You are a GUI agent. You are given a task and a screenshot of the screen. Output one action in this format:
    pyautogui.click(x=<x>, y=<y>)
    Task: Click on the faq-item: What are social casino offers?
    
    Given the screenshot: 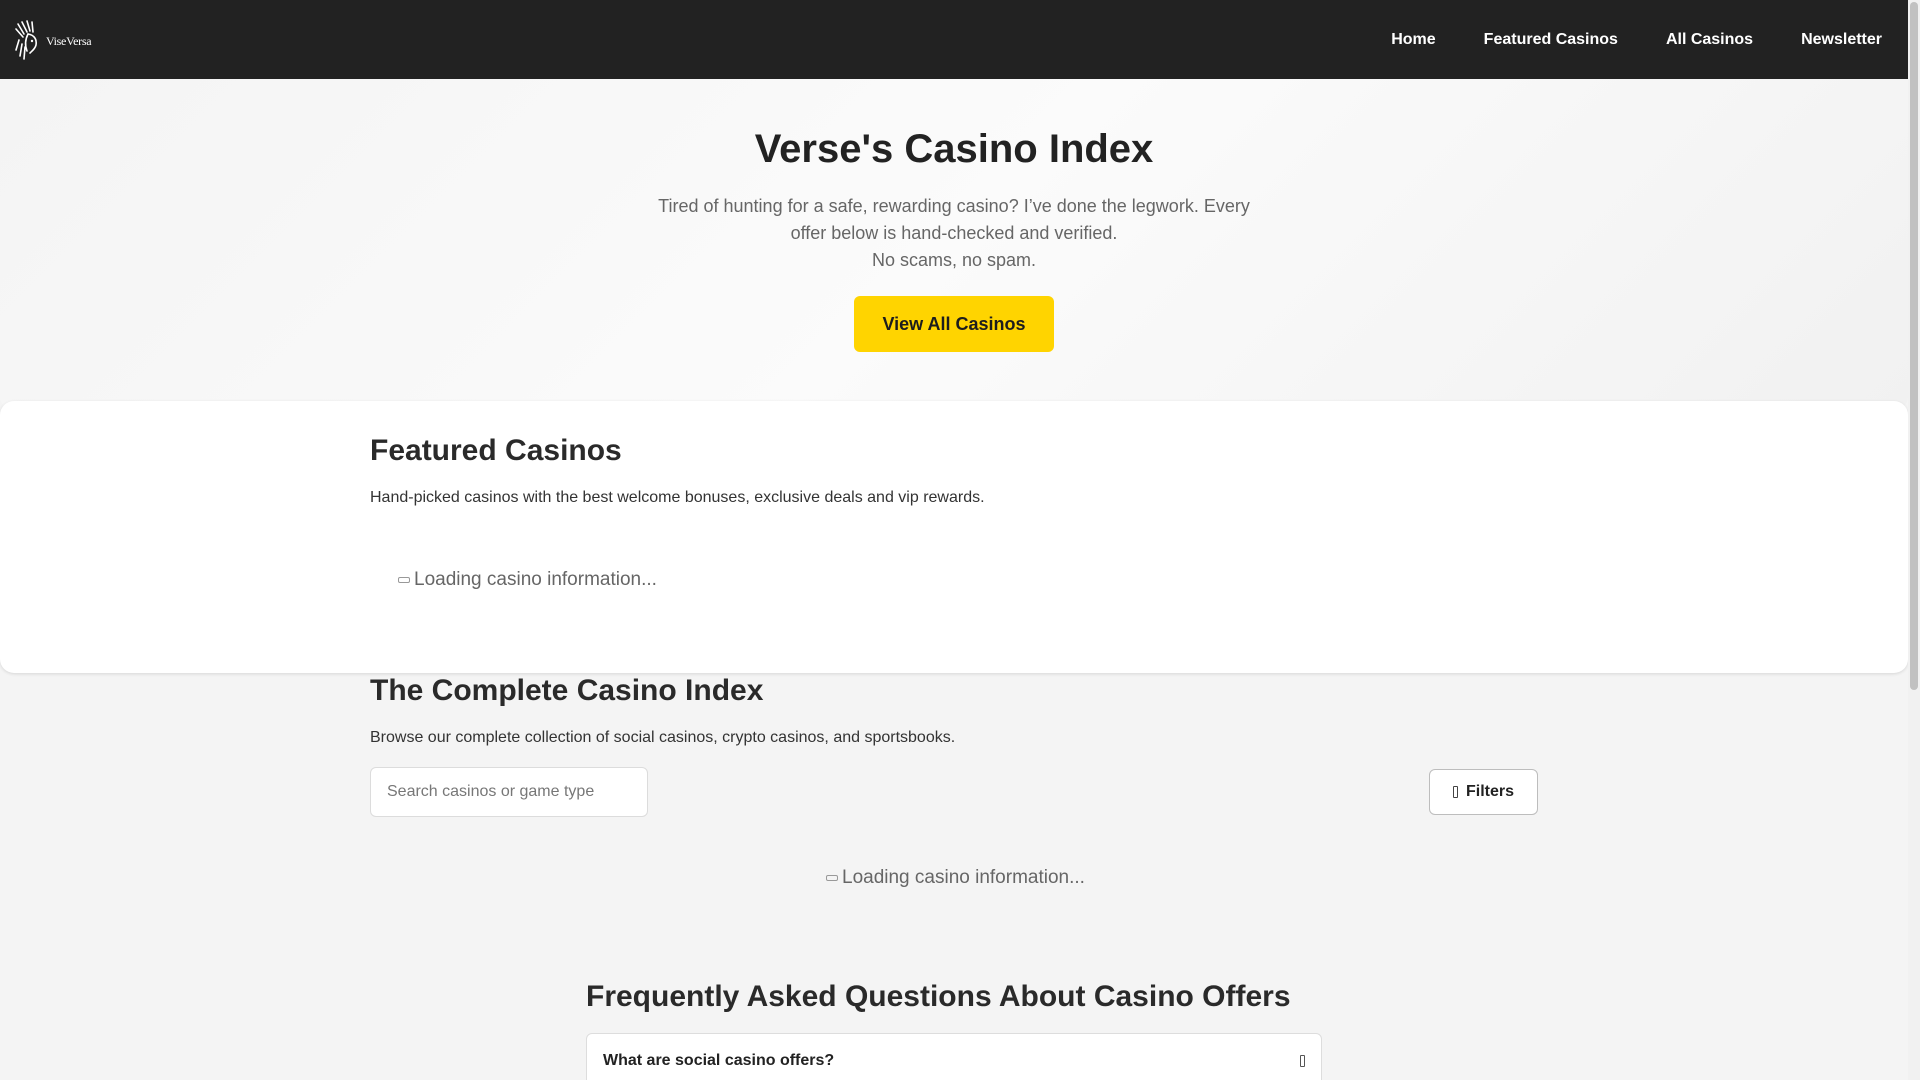 What is the action you would take?
    pyautogui.click(x=954, y=1056)
    